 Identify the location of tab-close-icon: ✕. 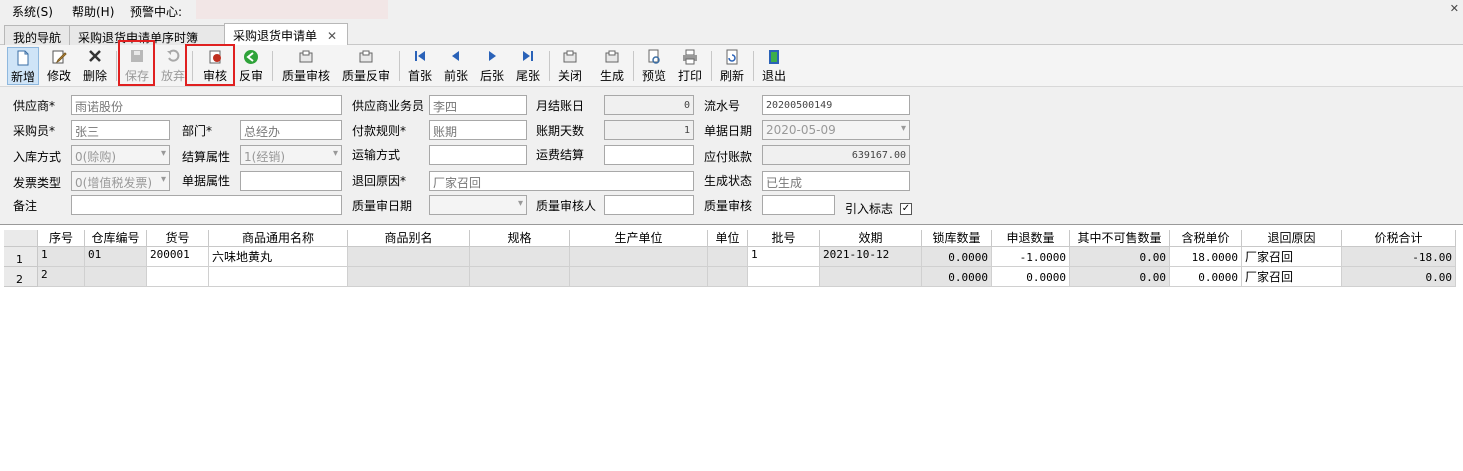
(332, 36).